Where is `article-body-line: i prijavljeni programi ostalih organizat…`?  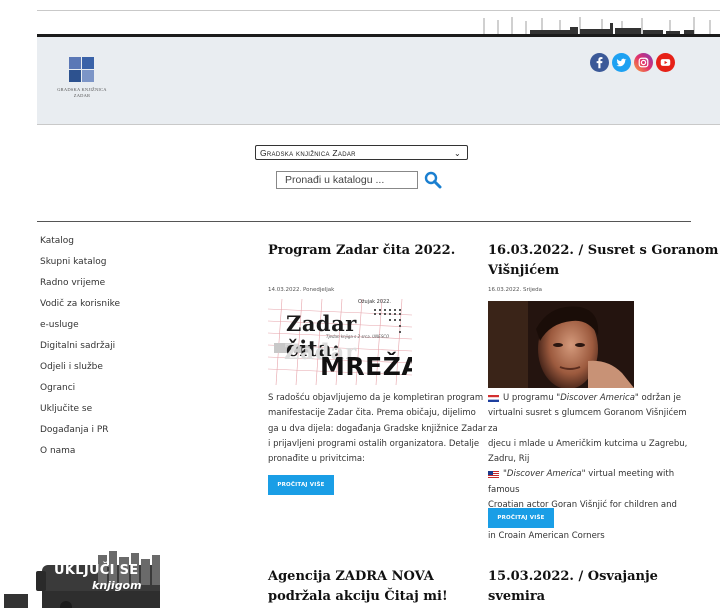 article-body-line: i prijavljeni programi ostalih organizat… is located at coordinates (374, 443).